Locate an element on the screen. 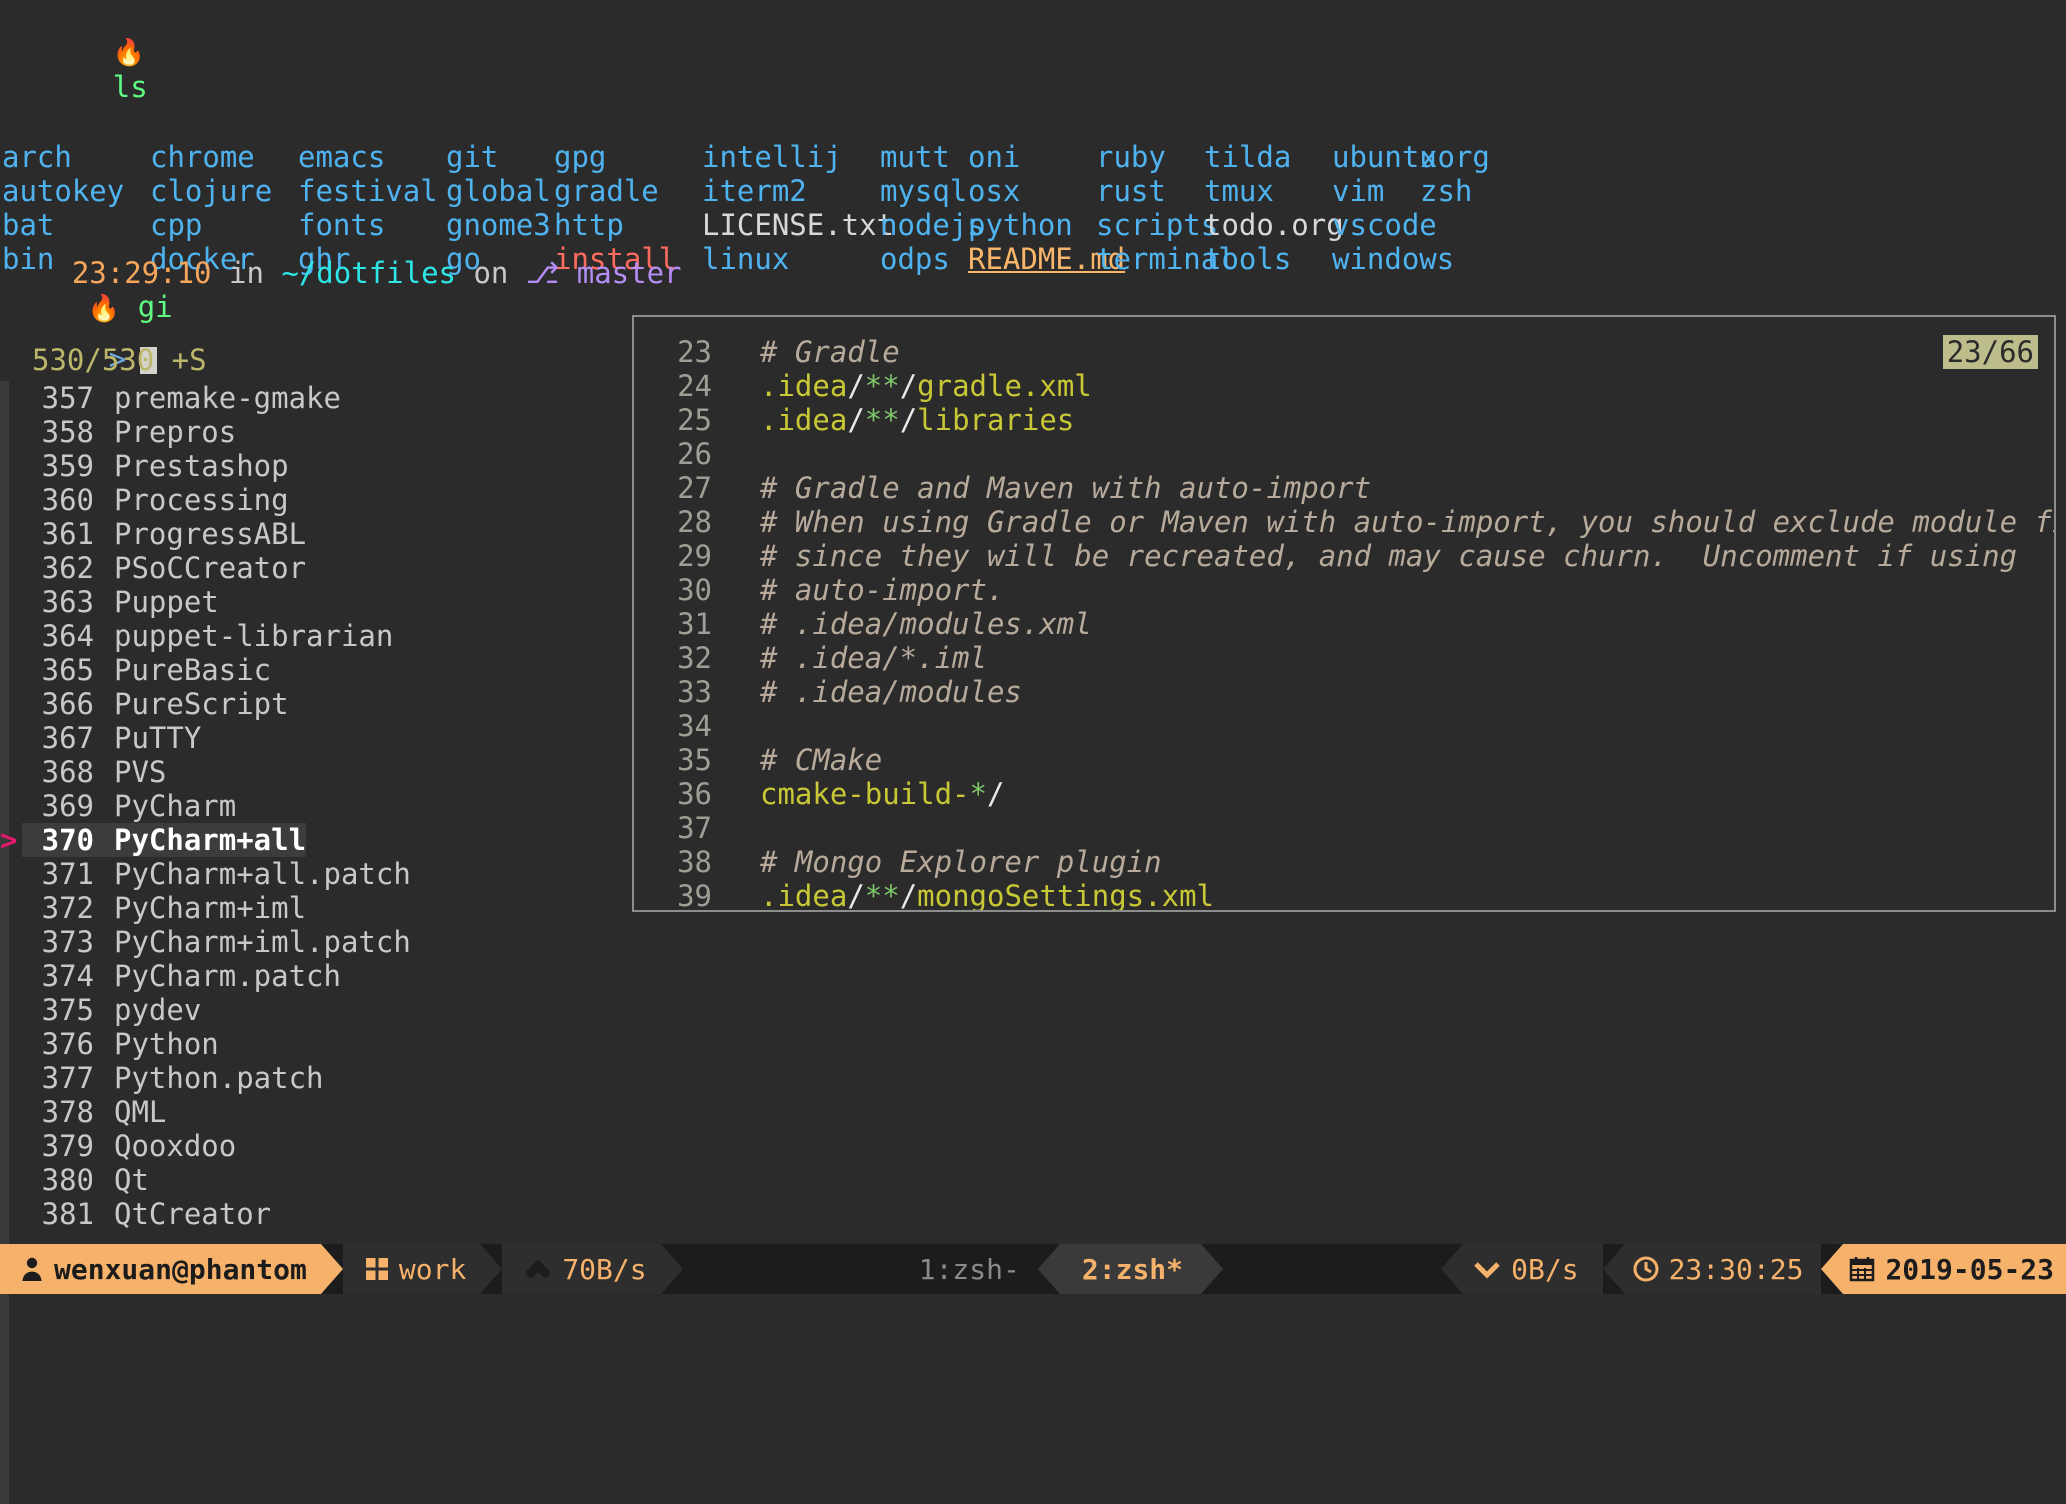 This screenshot has width=2066, height=1504. fzf-result-row: 368 PVS is located at coordinates (310, 772).